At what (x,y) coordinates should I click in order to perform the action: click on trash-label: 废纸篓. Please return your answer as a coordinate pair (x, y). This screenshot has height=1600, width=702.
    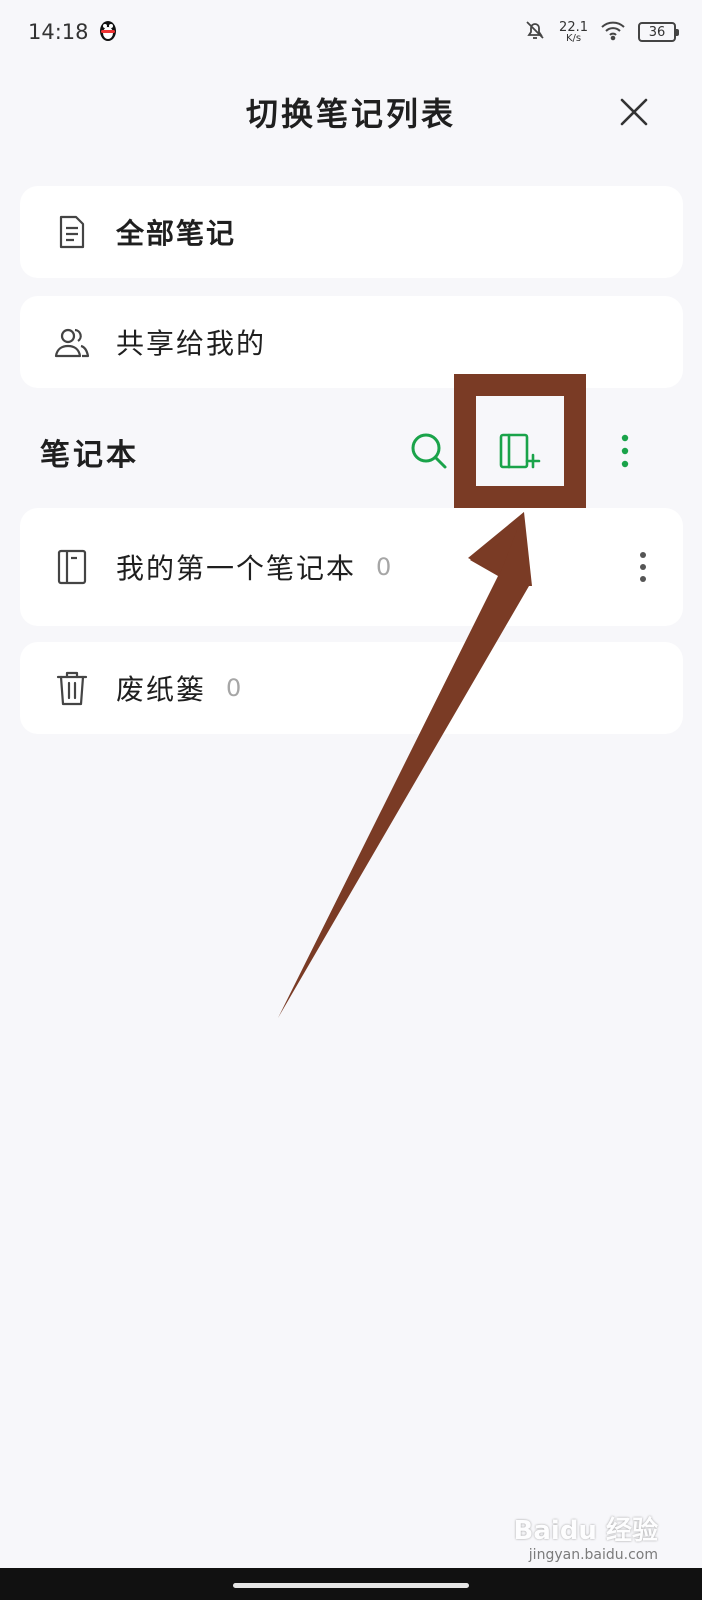
    Looking at the image, I should click on (161, 689).